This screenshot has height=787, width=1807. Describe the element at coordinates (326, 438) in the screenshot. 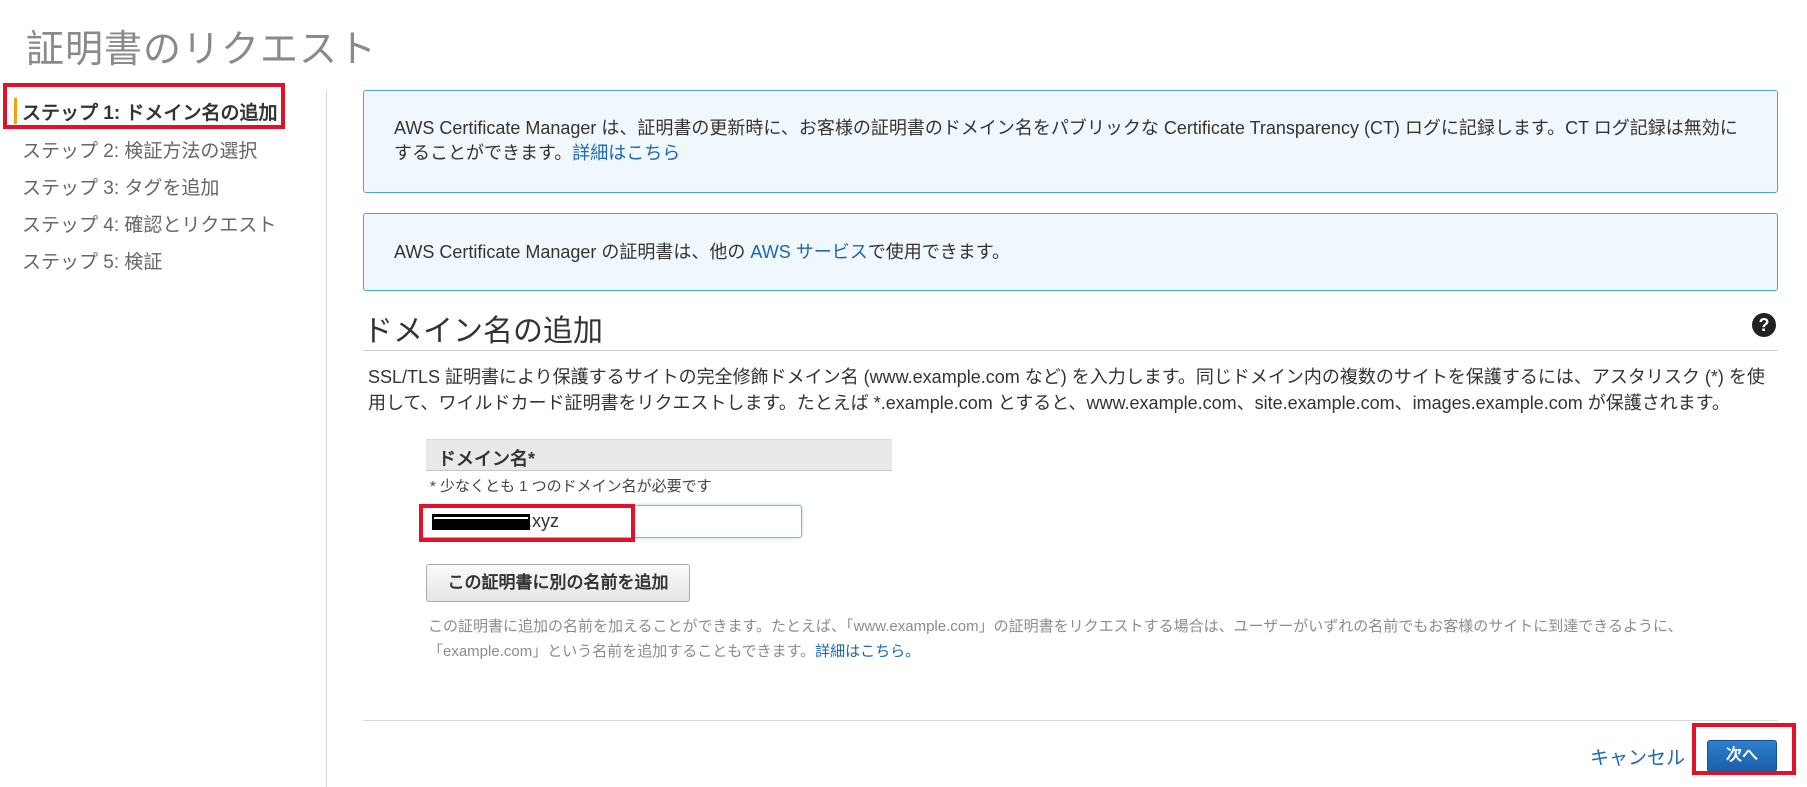

I see `sidebar-divider` at that location.